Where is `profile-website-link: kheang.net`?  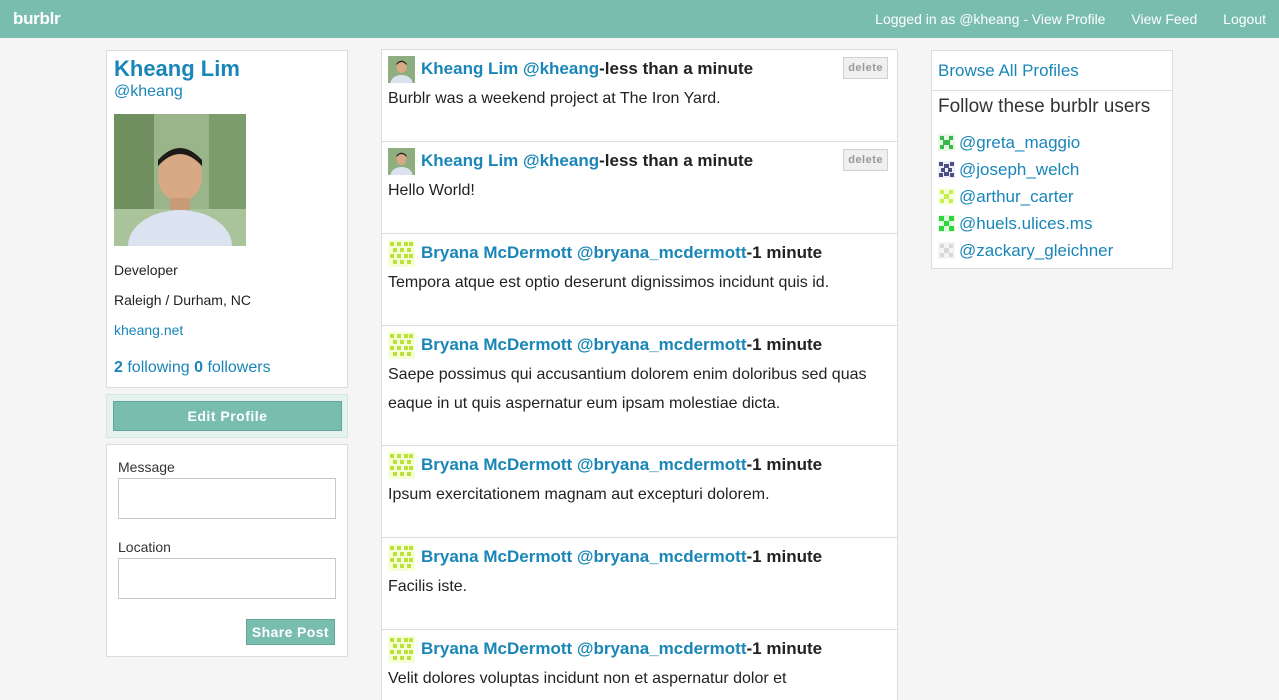
profile-website-link: kheang.net is located at coordinates (148, 330).